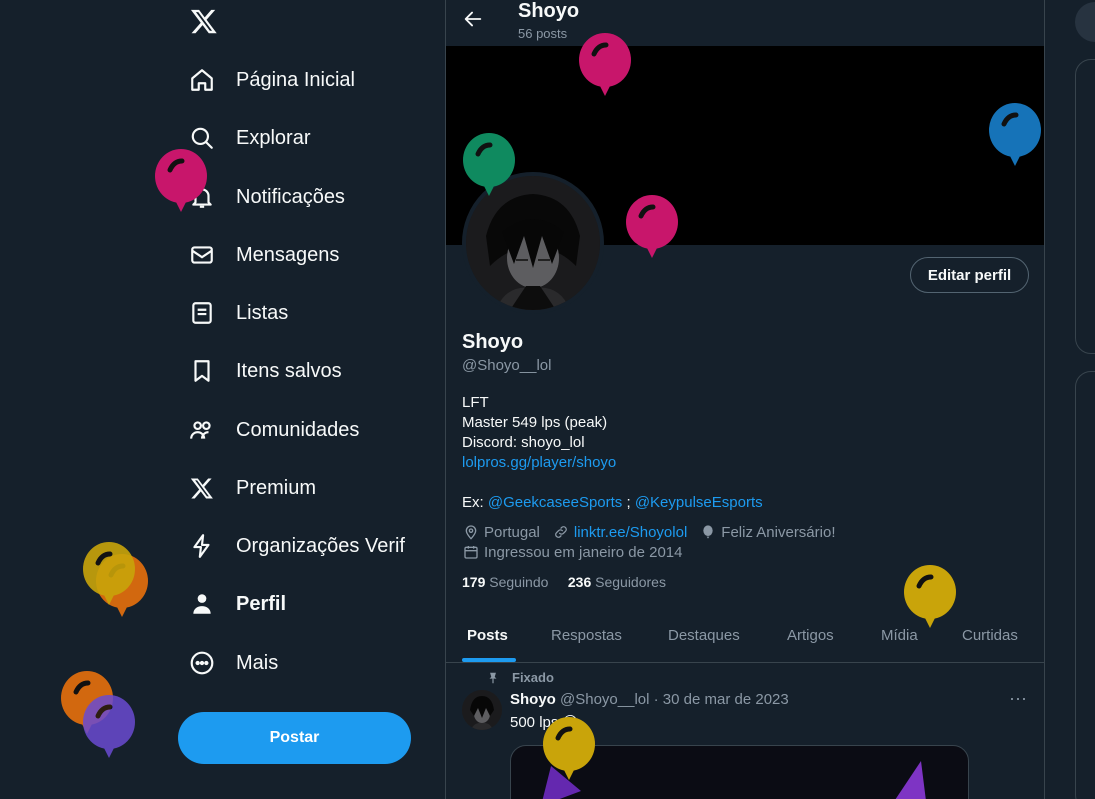 The width and height of the screenshot is (1095, 799). I want to click on back-arrow-icon, so click(474, 20).